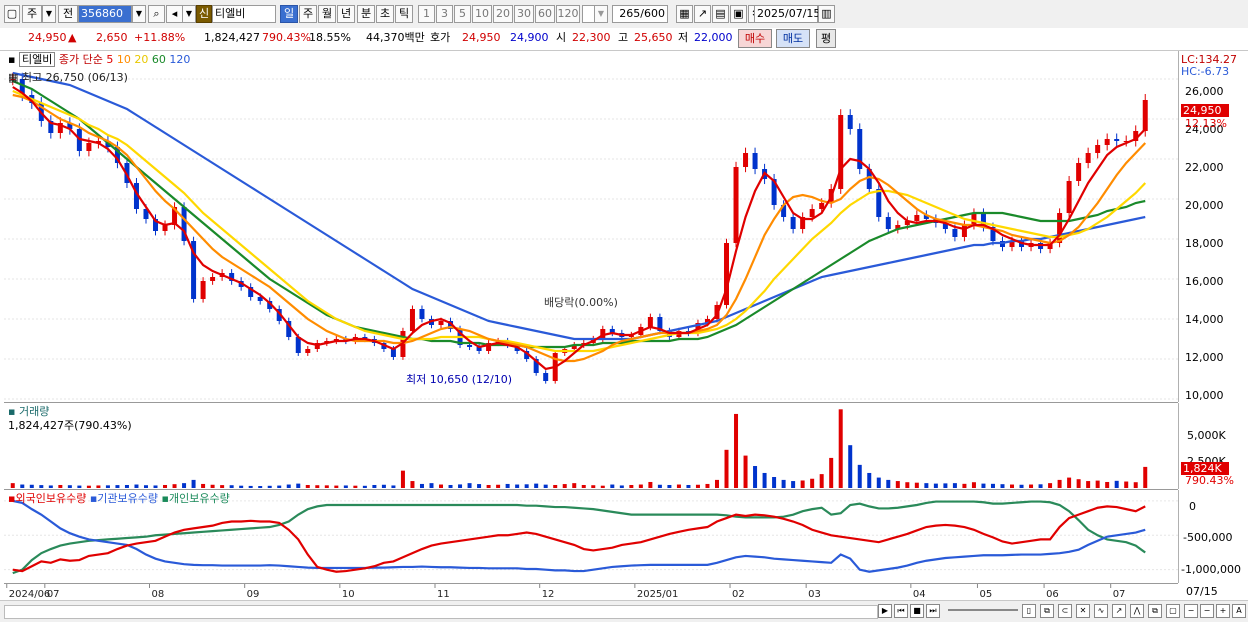 This screenshot has width=1248, height=622. Describe the element at coordinates (1239, 611) in the screenshot. I see `font-size-icon: A` at that location.